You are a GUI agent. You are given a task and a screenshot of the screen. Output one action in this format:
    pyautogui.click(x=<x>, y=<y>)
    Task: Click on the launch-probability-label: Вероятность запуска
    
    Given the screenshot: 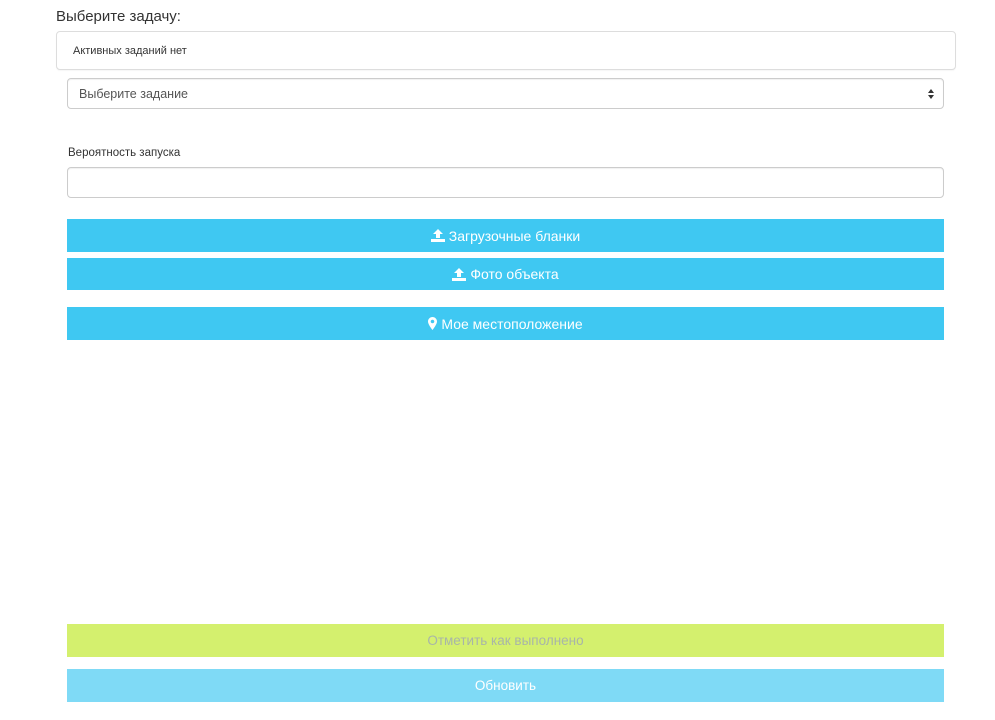 What is the action you would take?
    pyautogui.click(x=124, y=153)
    